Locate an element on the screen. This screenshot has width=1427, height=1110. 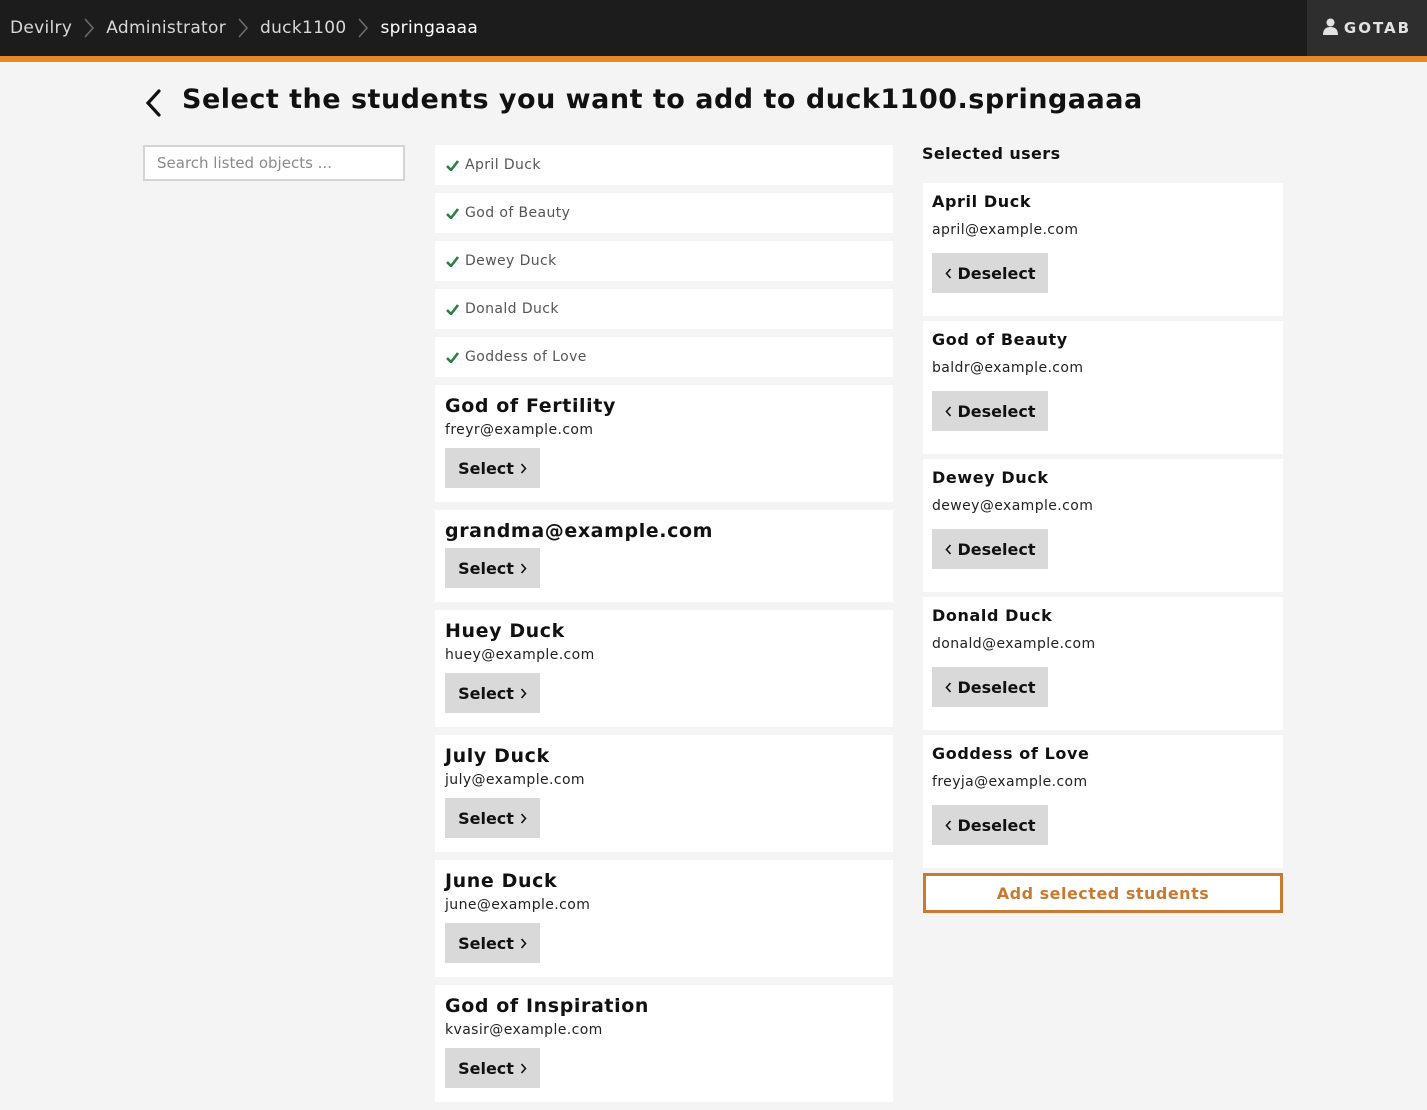
user-menu-label: GOTAB is located at coordinates (1377, 28).